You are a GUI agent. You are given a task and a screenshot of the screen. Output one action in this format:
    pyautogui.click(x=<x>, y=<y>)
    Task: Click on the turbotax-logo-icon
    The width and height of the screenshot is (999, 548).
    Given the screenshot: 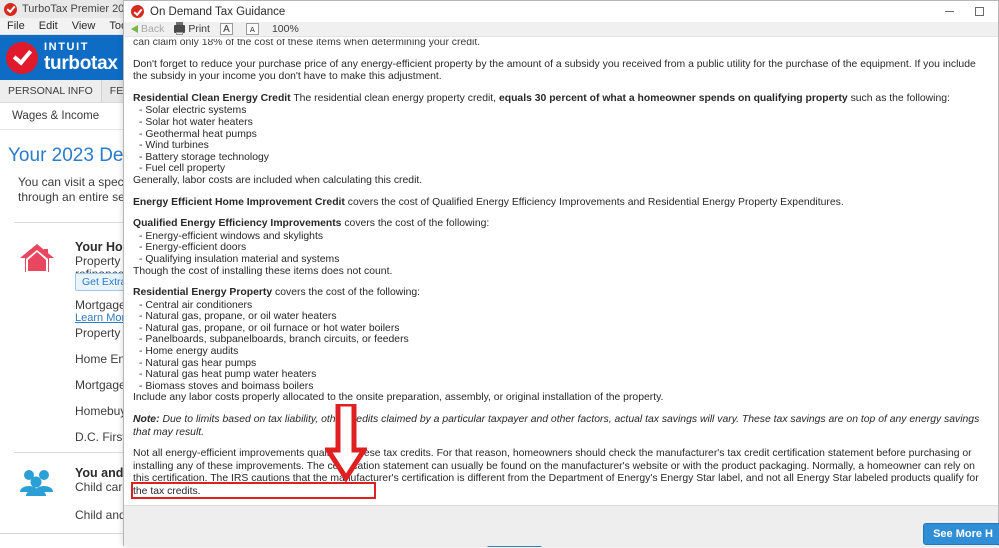 What is the action you would take?
    pyautogui.click(x=10, y=9)
    